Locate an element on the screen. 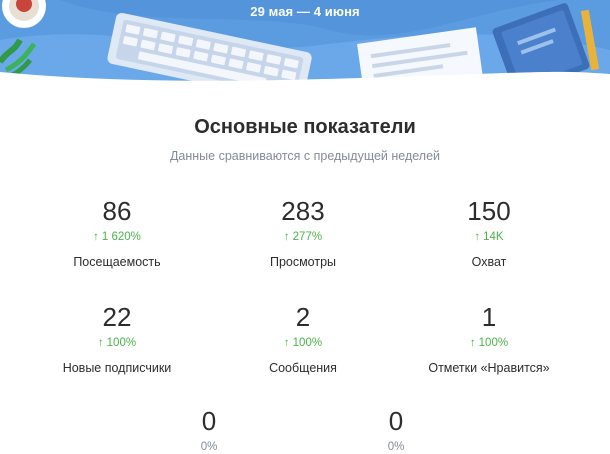 The width and height of the screenshot is (610, 454). metric-visits: 86 ↑ 1 620% Посещаемость is located at coordinates (117, 233).